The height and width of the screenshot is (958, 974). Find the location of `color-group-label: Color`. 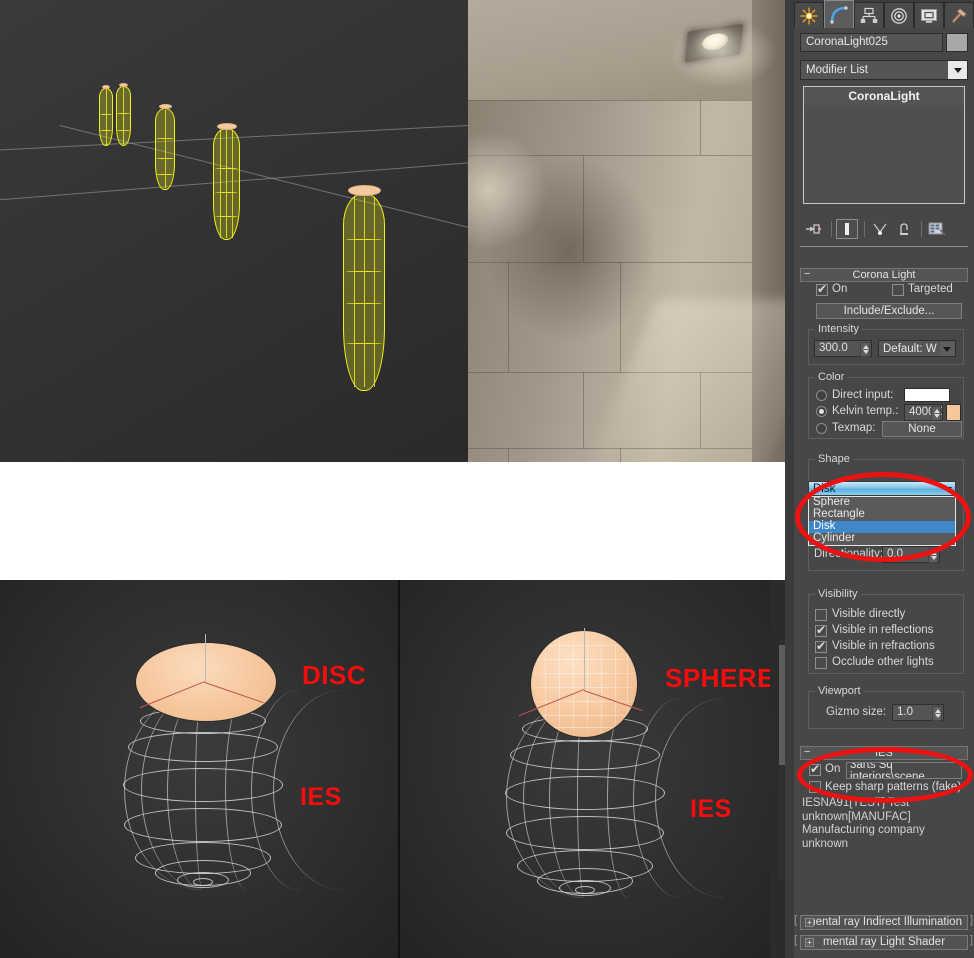

color-group-label: Color is located at coordinates (831, 377).